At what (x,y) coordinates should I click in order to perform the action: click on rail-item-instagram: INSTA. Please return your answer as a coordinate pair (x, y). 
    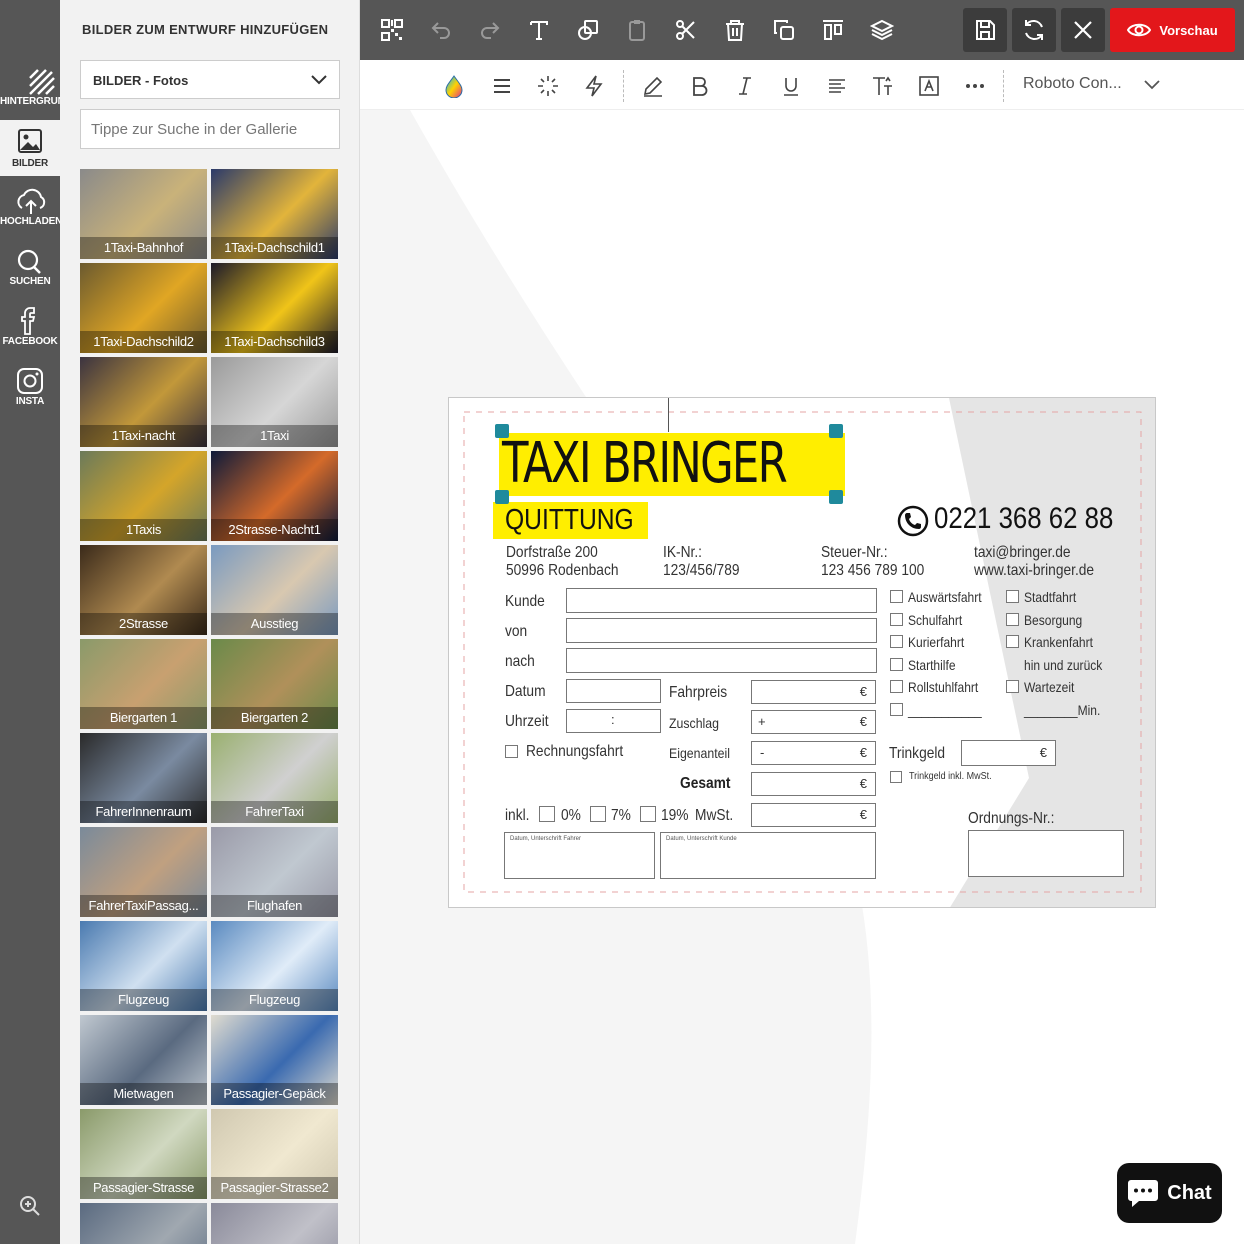
    Looking at the image, I should click on (30, 386).